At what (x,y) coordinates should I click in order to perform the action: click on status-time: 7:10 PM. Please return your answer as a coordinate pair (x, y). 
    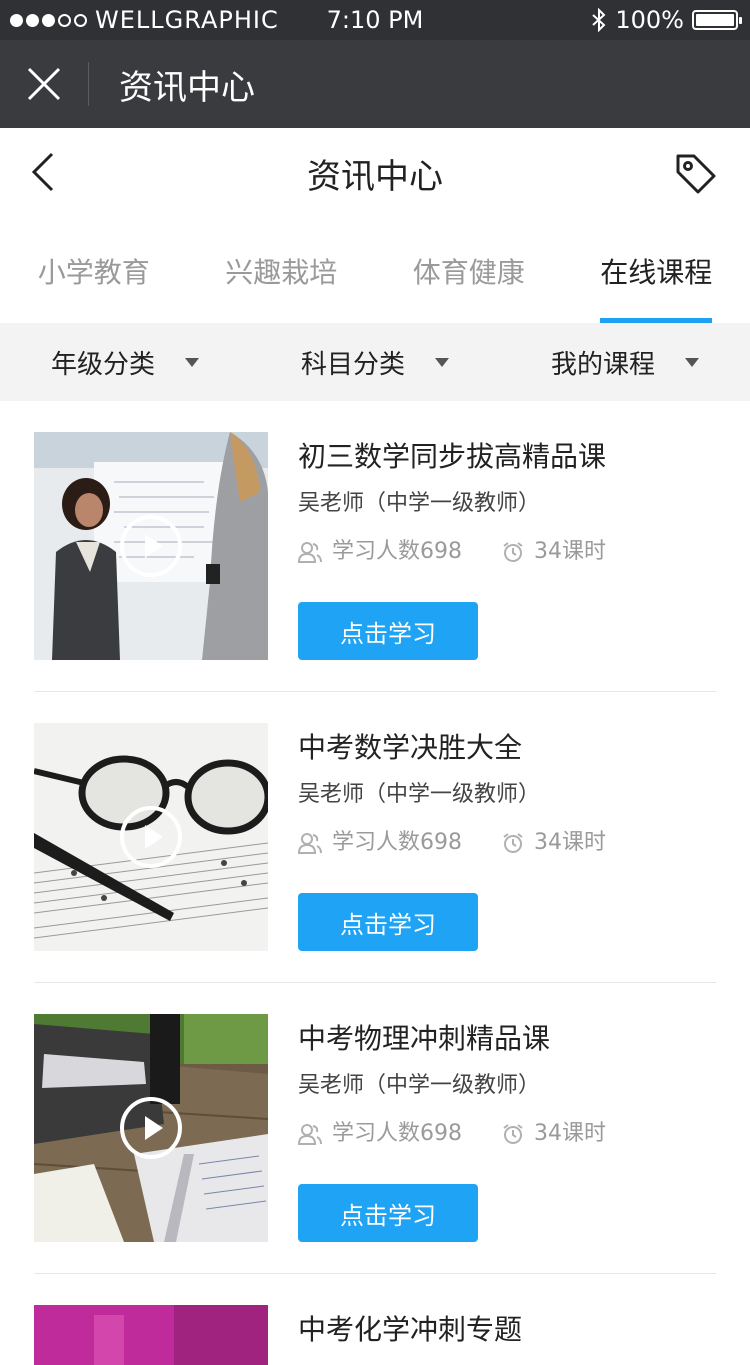
    Looking at the image, I should click on (375, 20).